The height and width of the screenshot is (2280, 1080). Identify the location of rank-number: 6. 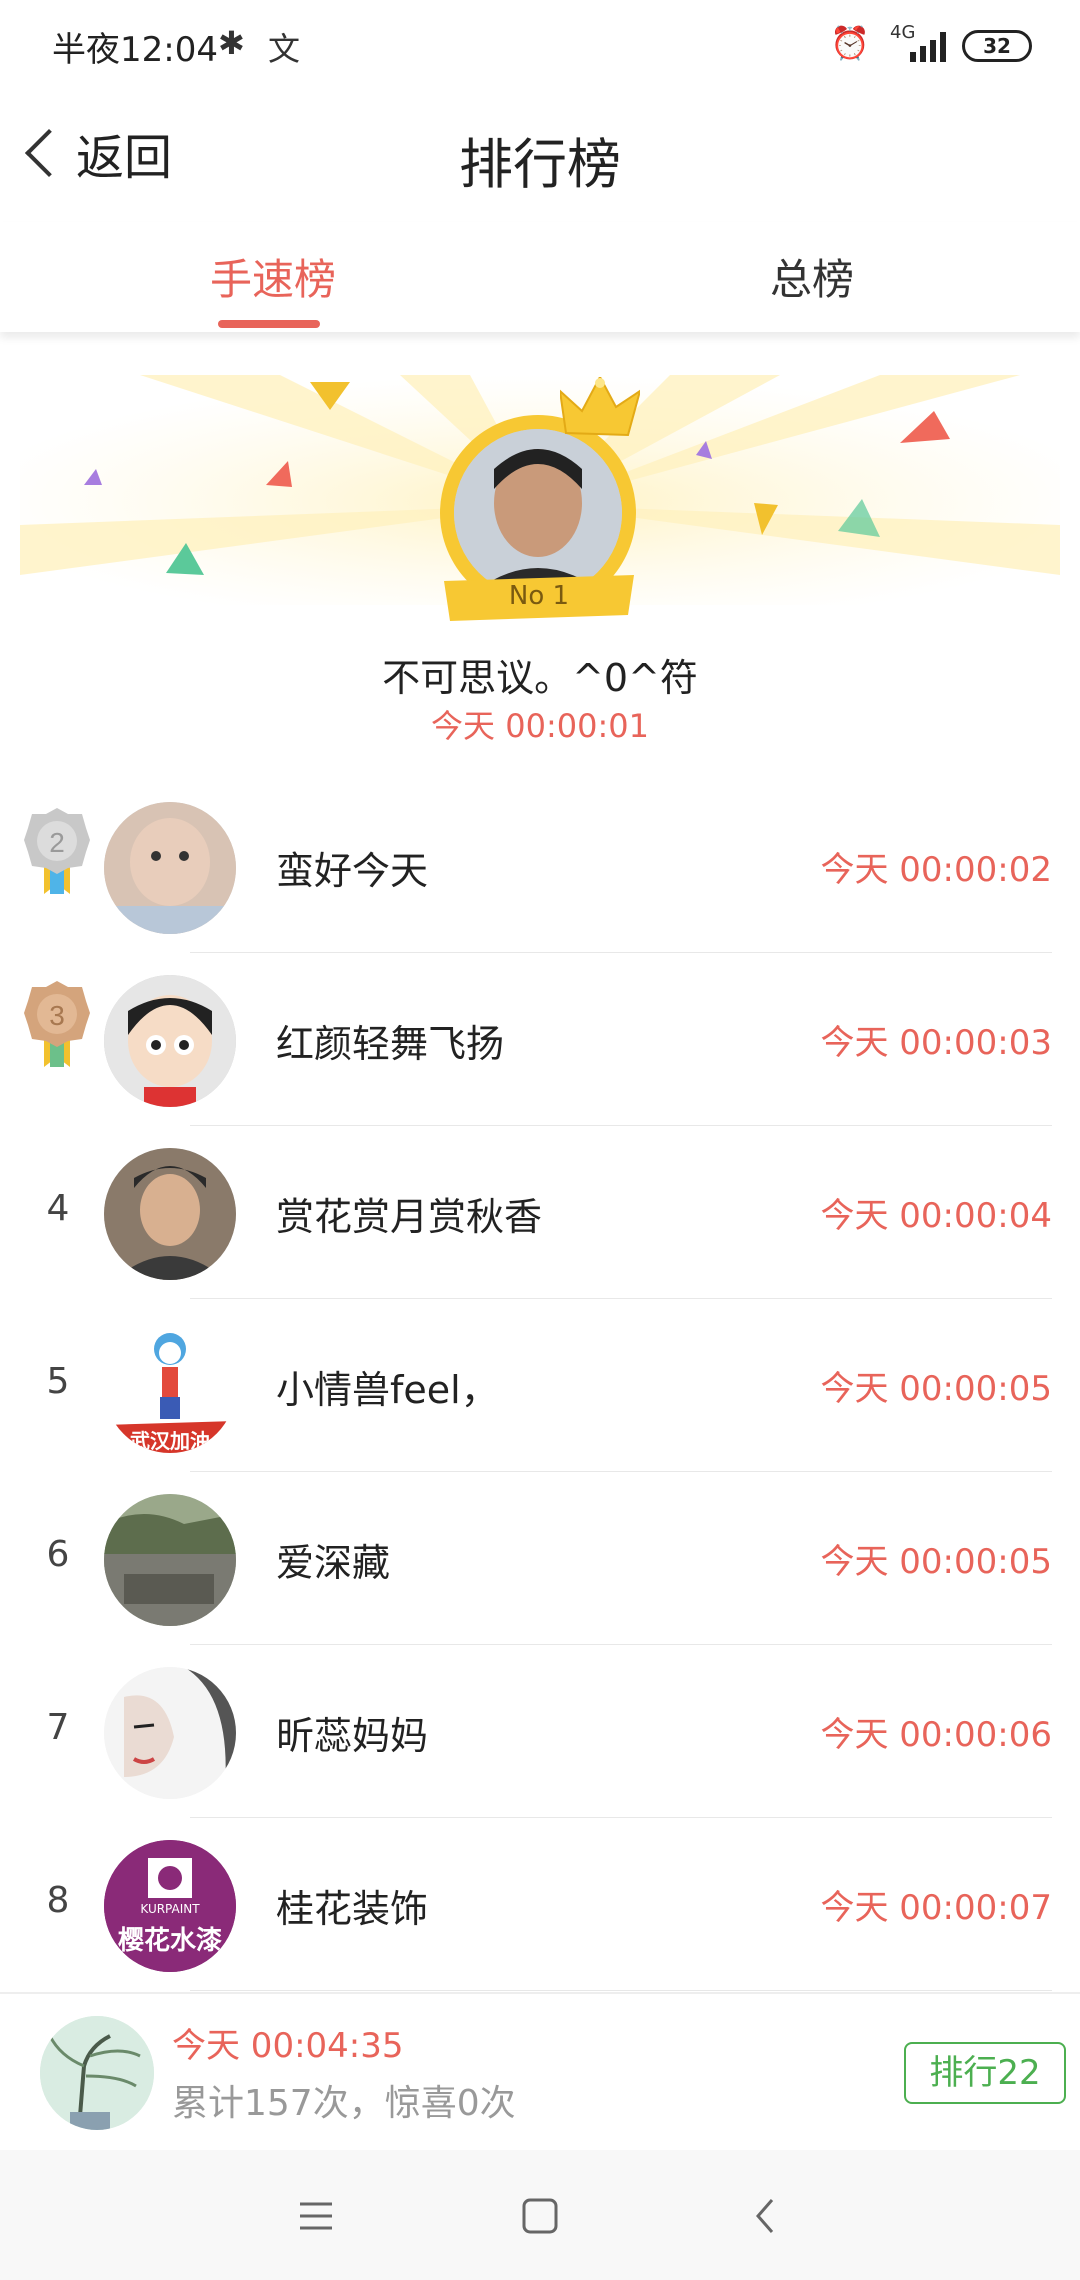
(58, 1554).